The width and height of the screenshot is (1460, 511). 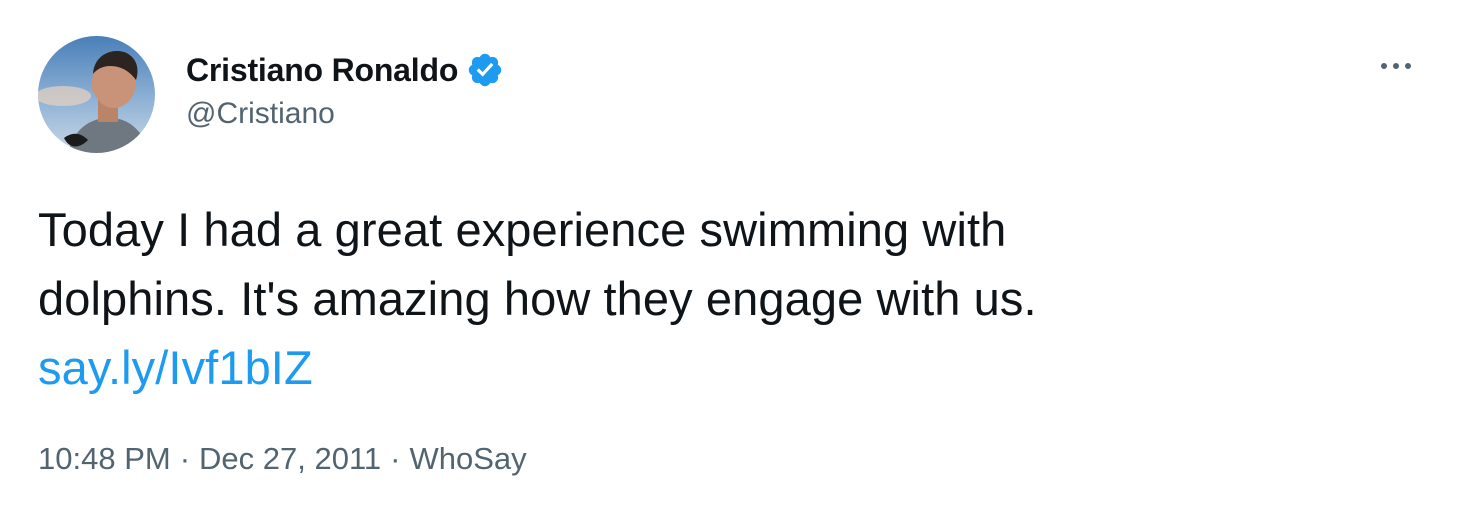 I want to click on author-name-row: Cristiano Ronaldo, so click(x=345, y=70).